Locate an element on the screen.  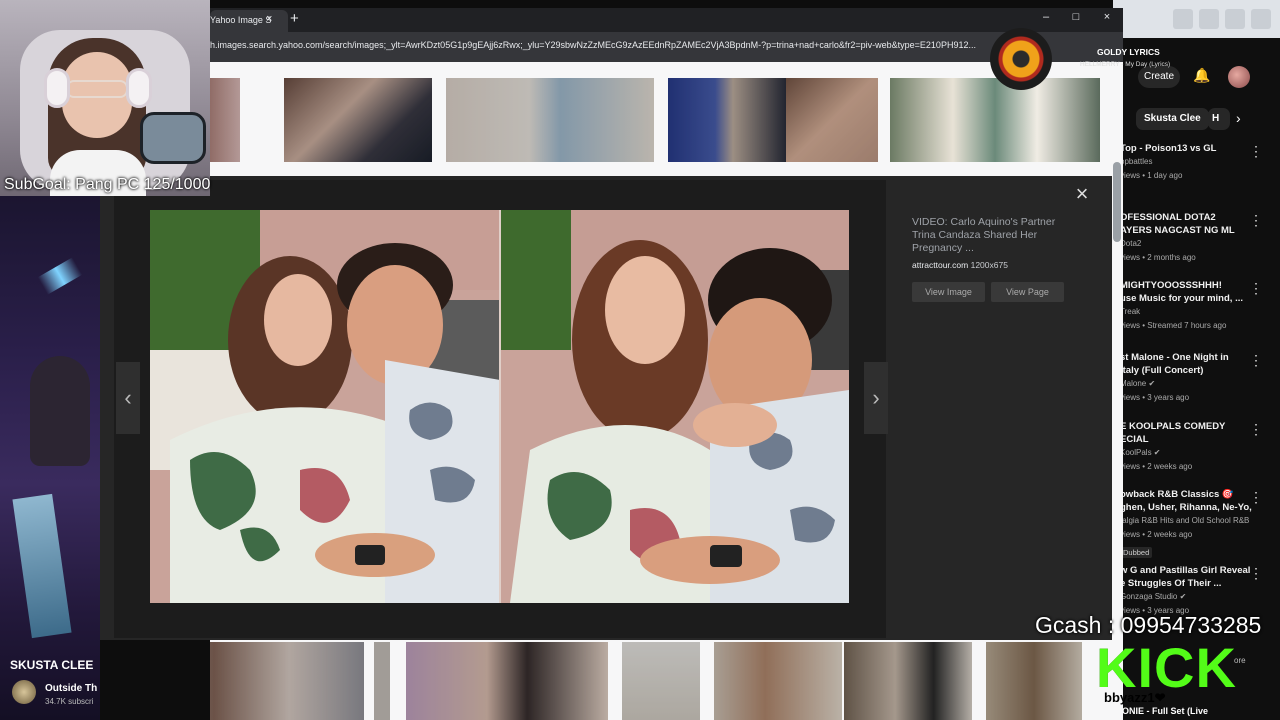
subscriber-count: 34.7K subscri is located at coordinates (69, 701).